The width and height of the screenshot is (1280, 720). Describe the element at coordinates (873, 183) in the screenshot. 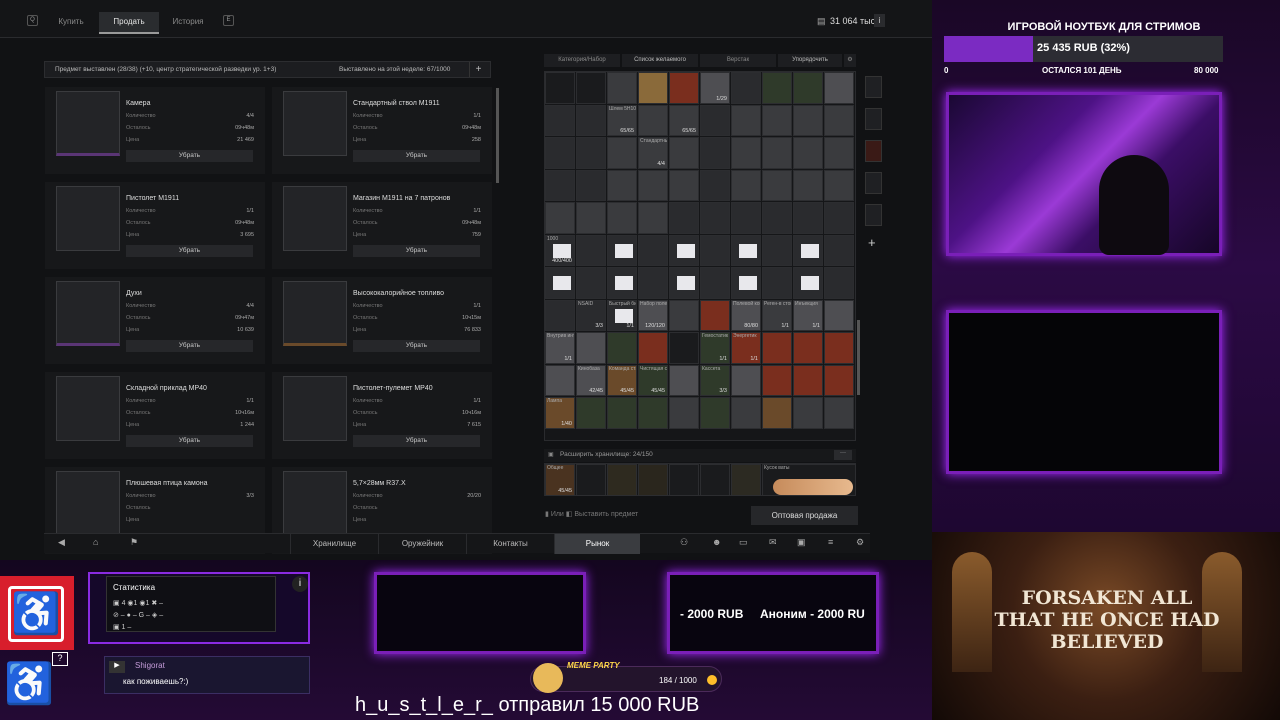

I see `side-tab-bag-icon` at that location.